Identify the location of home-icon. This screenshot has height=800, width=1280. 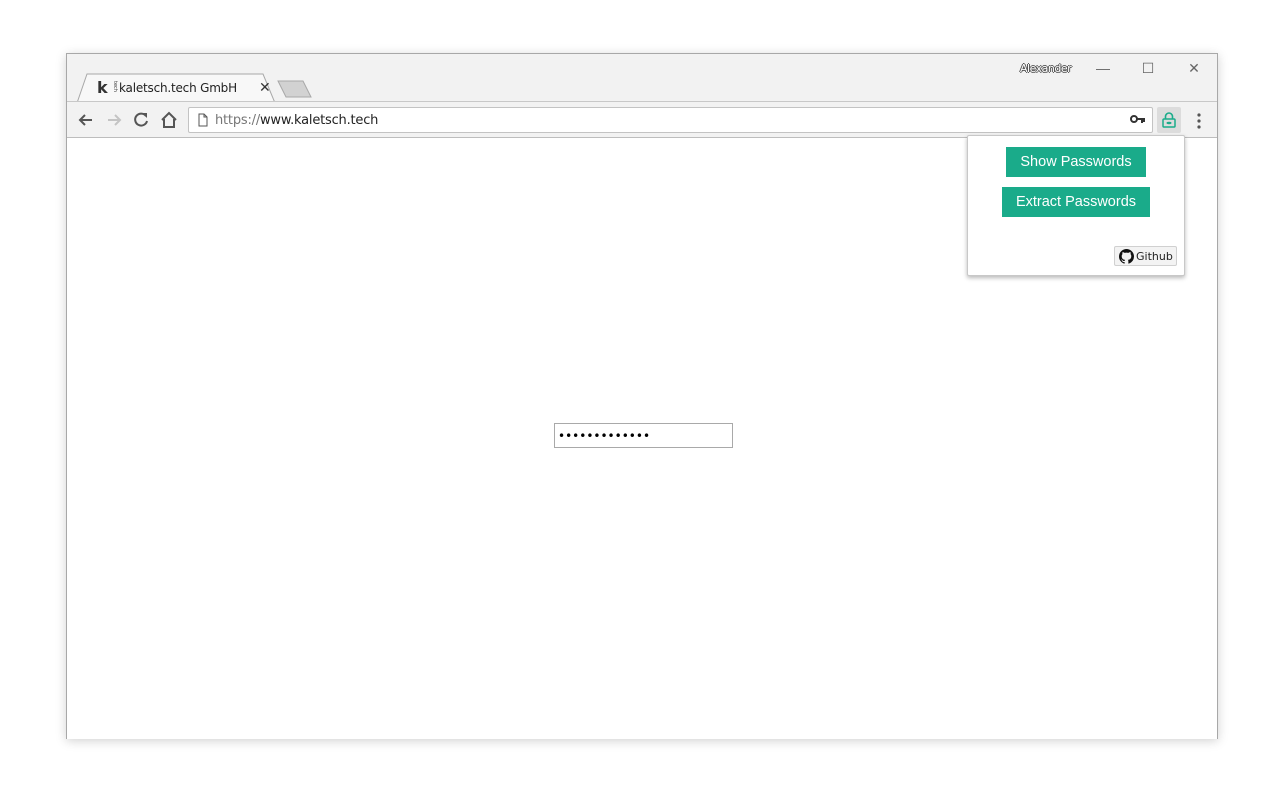
(169, 120).